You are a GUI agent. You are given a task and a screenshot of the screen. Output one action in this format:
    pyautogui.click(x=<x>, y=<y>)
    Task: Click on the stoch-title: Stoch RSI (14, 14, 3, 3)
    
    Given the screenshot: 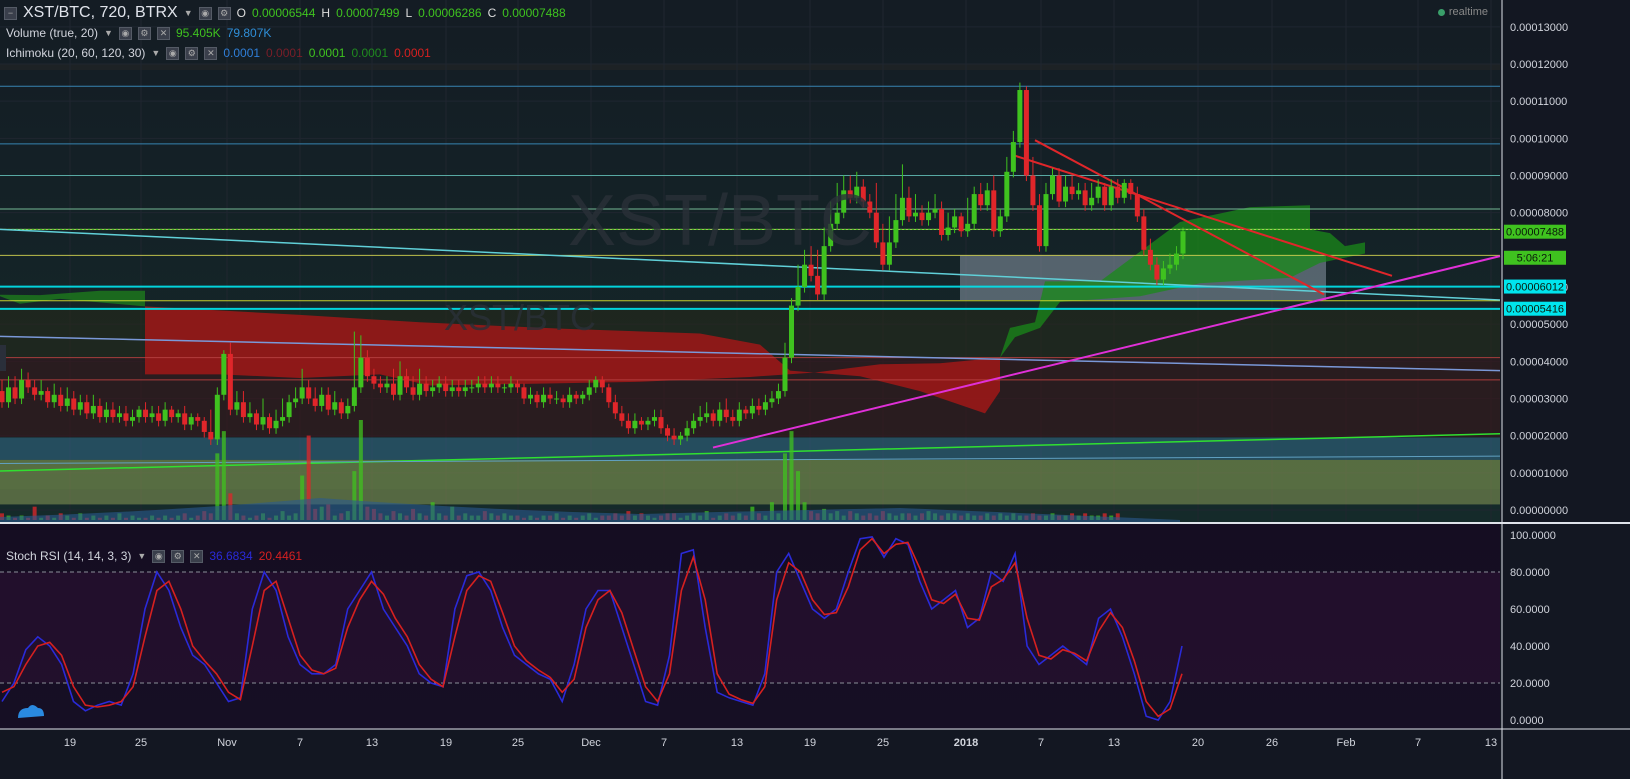 What is the action you would take?
    pyautogui.click(x=68, y=556)
    